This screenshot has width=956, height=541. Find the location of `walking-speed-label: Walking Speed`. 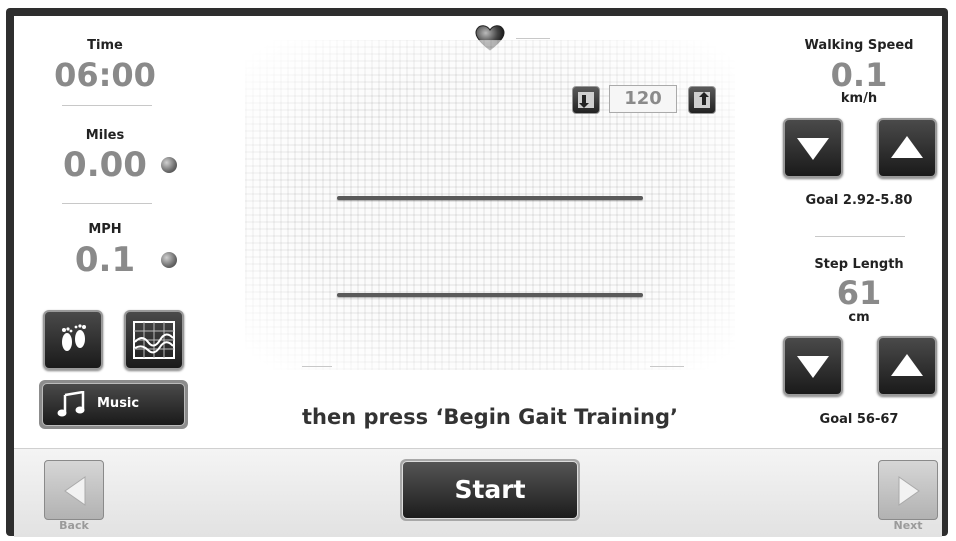

walking-speed-label: Walking Speed is located at coordinates (859, 45).